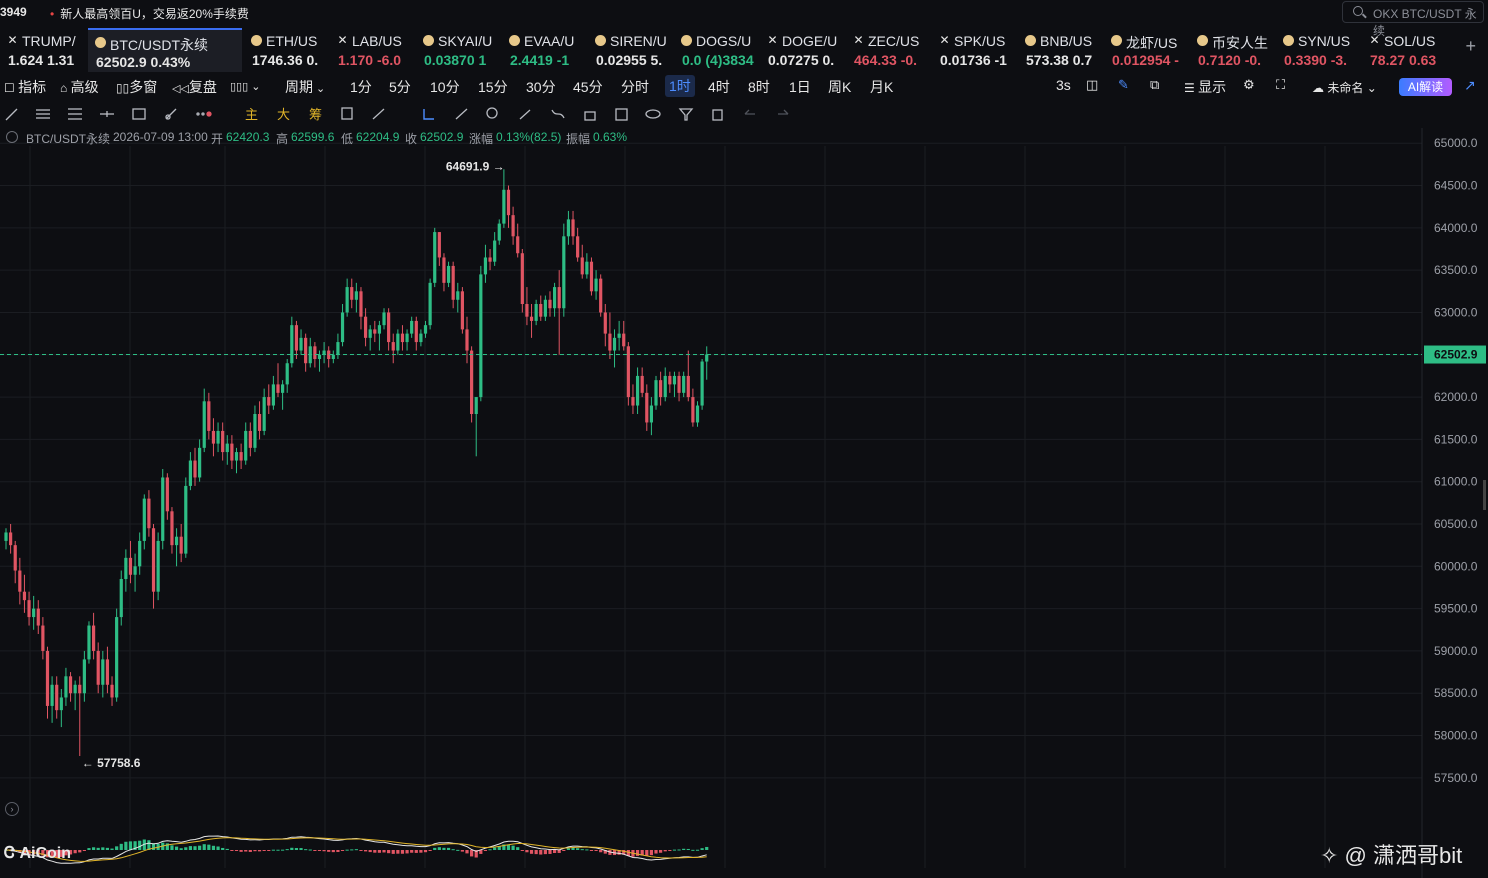 This screenshot has width=1488, height=878. Describe the element at coordinates (635, 87) in the screenshot. I see `interval-6: 分时` at that location.